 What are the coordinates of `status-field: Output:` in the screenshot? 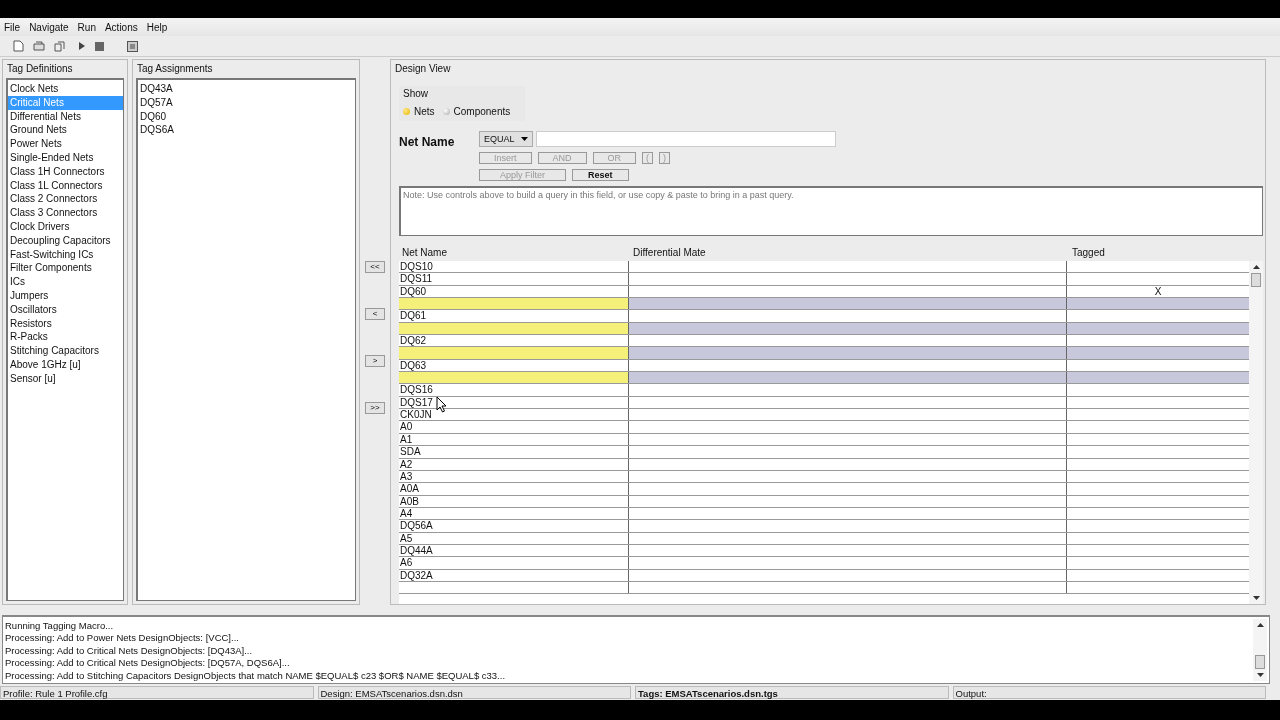 It's located at (1109, 692).